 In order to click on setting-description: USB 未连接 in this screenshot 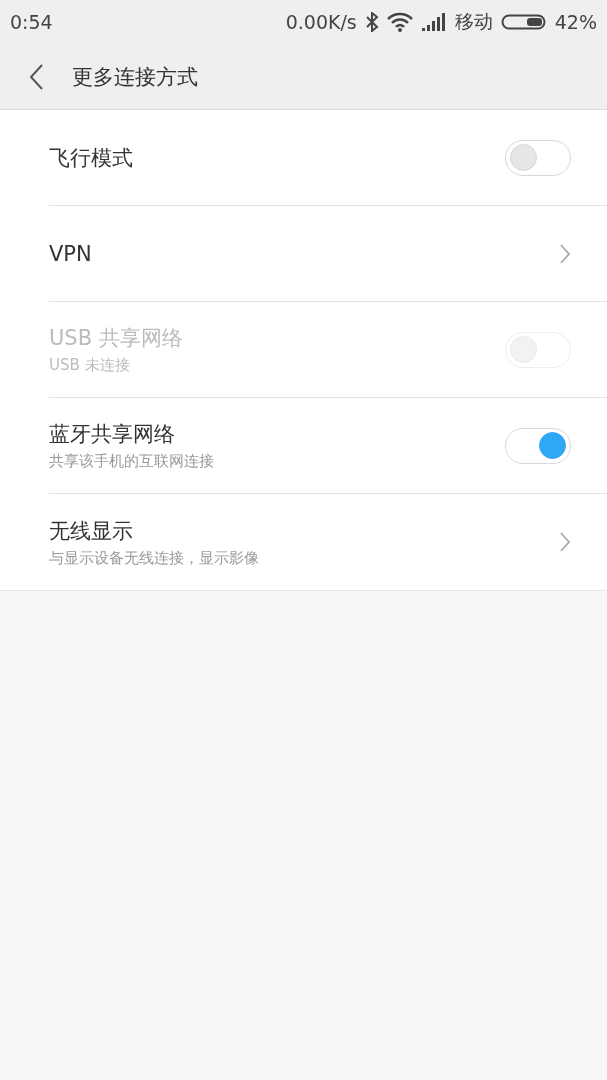, I will do `click(90, 365)`.